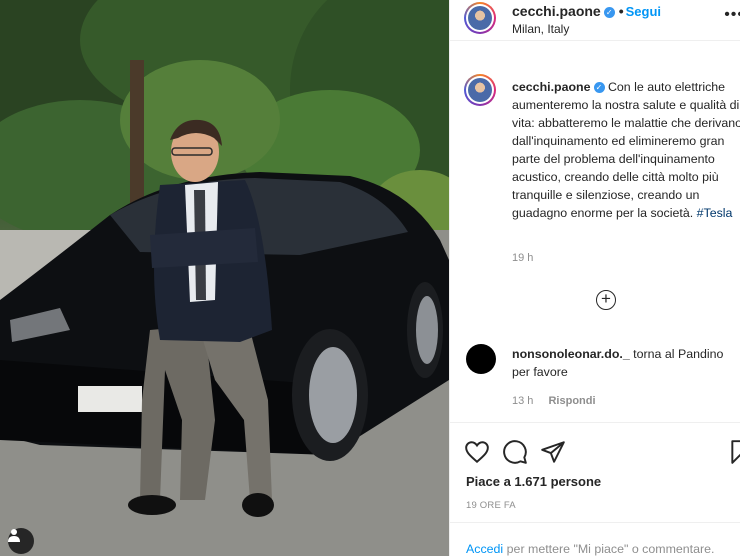 The height and width of the screenshot is (556, 740). What do you see at coordinates (491, 505) in the screenshot?
I see `post-date: 19 ORE FA` at bounding box center [491, 505].